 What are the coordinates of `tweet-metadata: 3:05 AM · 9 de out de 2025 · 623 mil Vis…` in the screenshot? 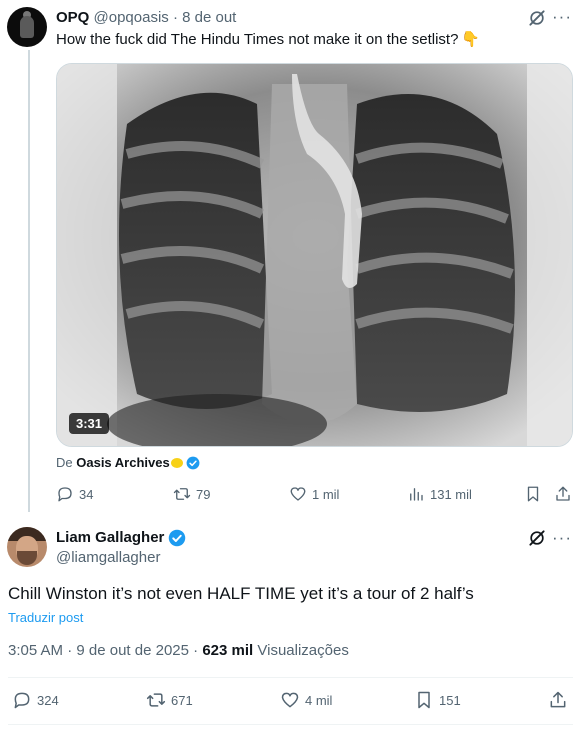 It's located at (178, 651).